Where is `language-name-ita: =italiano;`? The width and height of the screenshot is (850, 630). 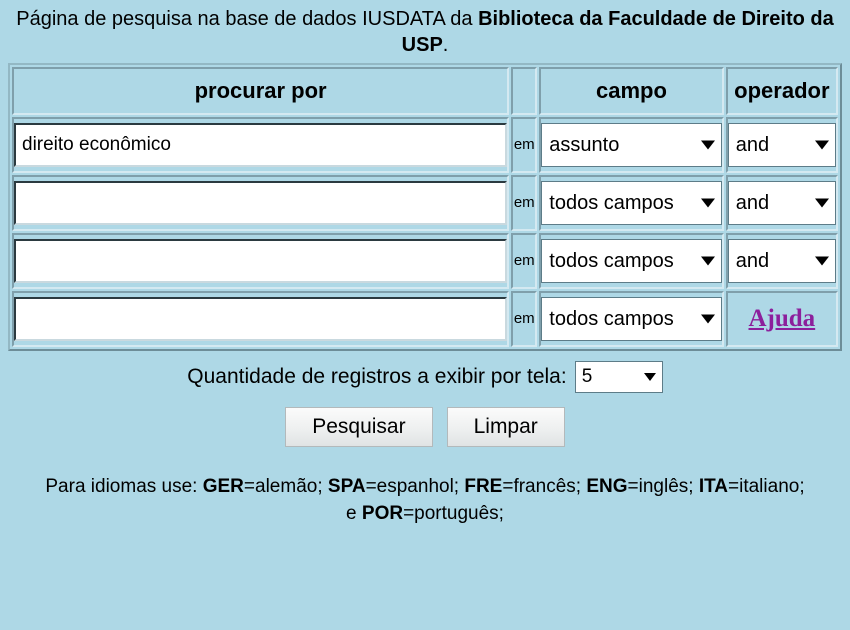 language-name-ita: =italiano; is located at coordinates (766, 486).